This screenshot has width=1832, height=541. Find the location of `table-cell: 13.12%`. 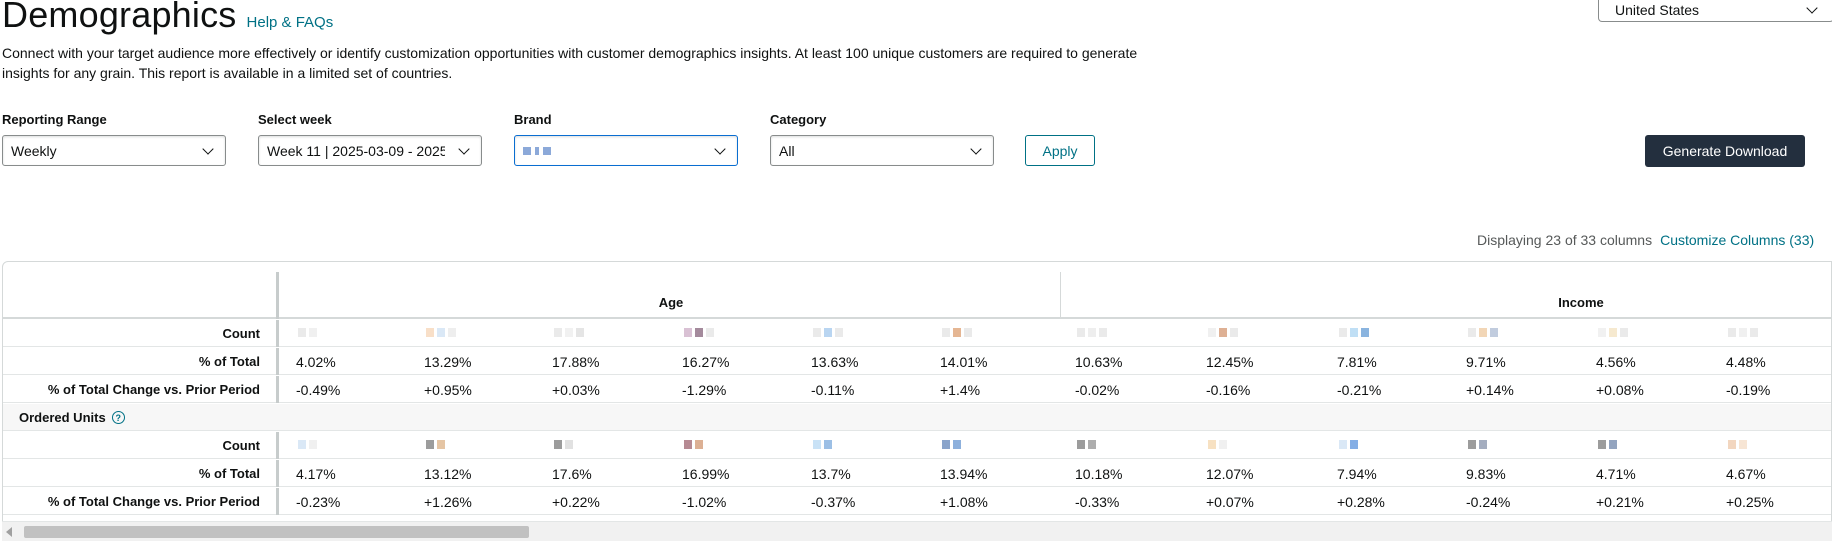

table-cell: 13.12% is located at coordinates (448, 473).